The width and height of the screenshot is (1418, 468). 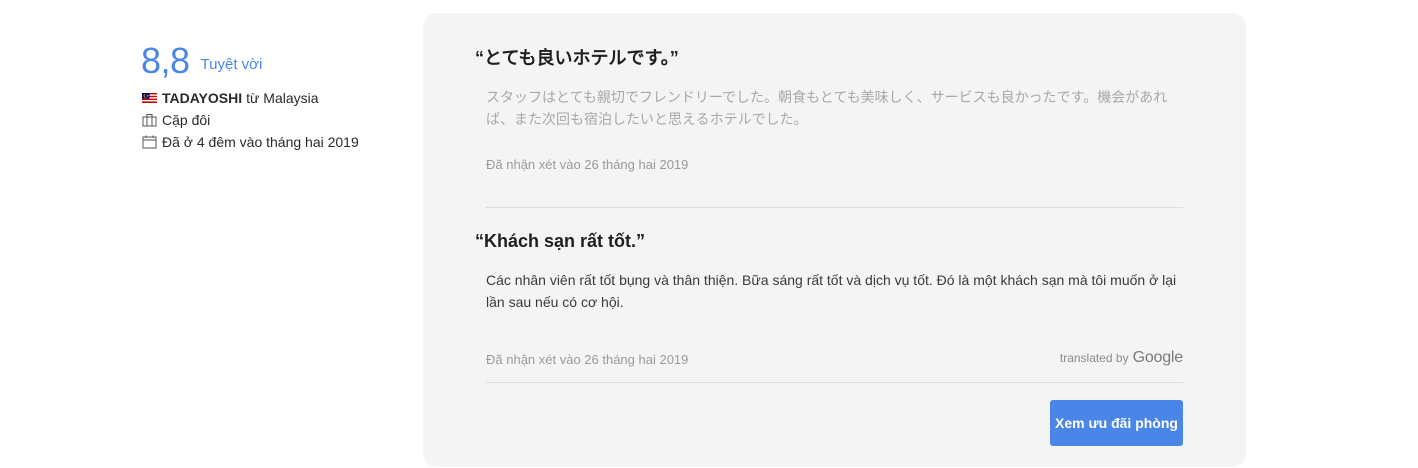 What do you see at coordinates (282, 98) in the screenshot?
I see `reviewer-origin: từ Malaysia` at bounding box center [282, 98].